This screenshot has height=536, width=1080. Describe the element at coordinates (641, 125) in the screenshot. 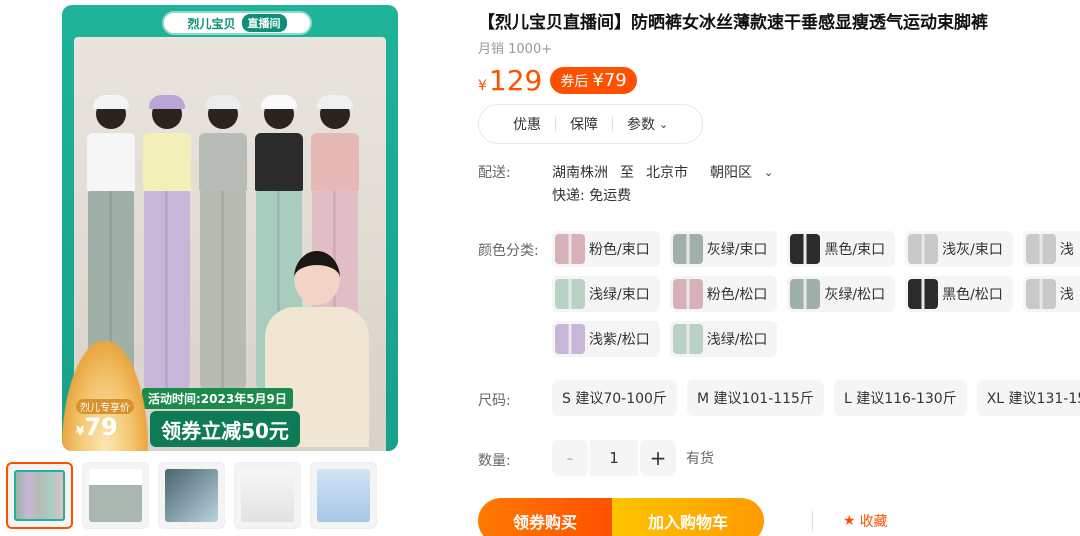

I see `tab-params-label: 参数` at that location.